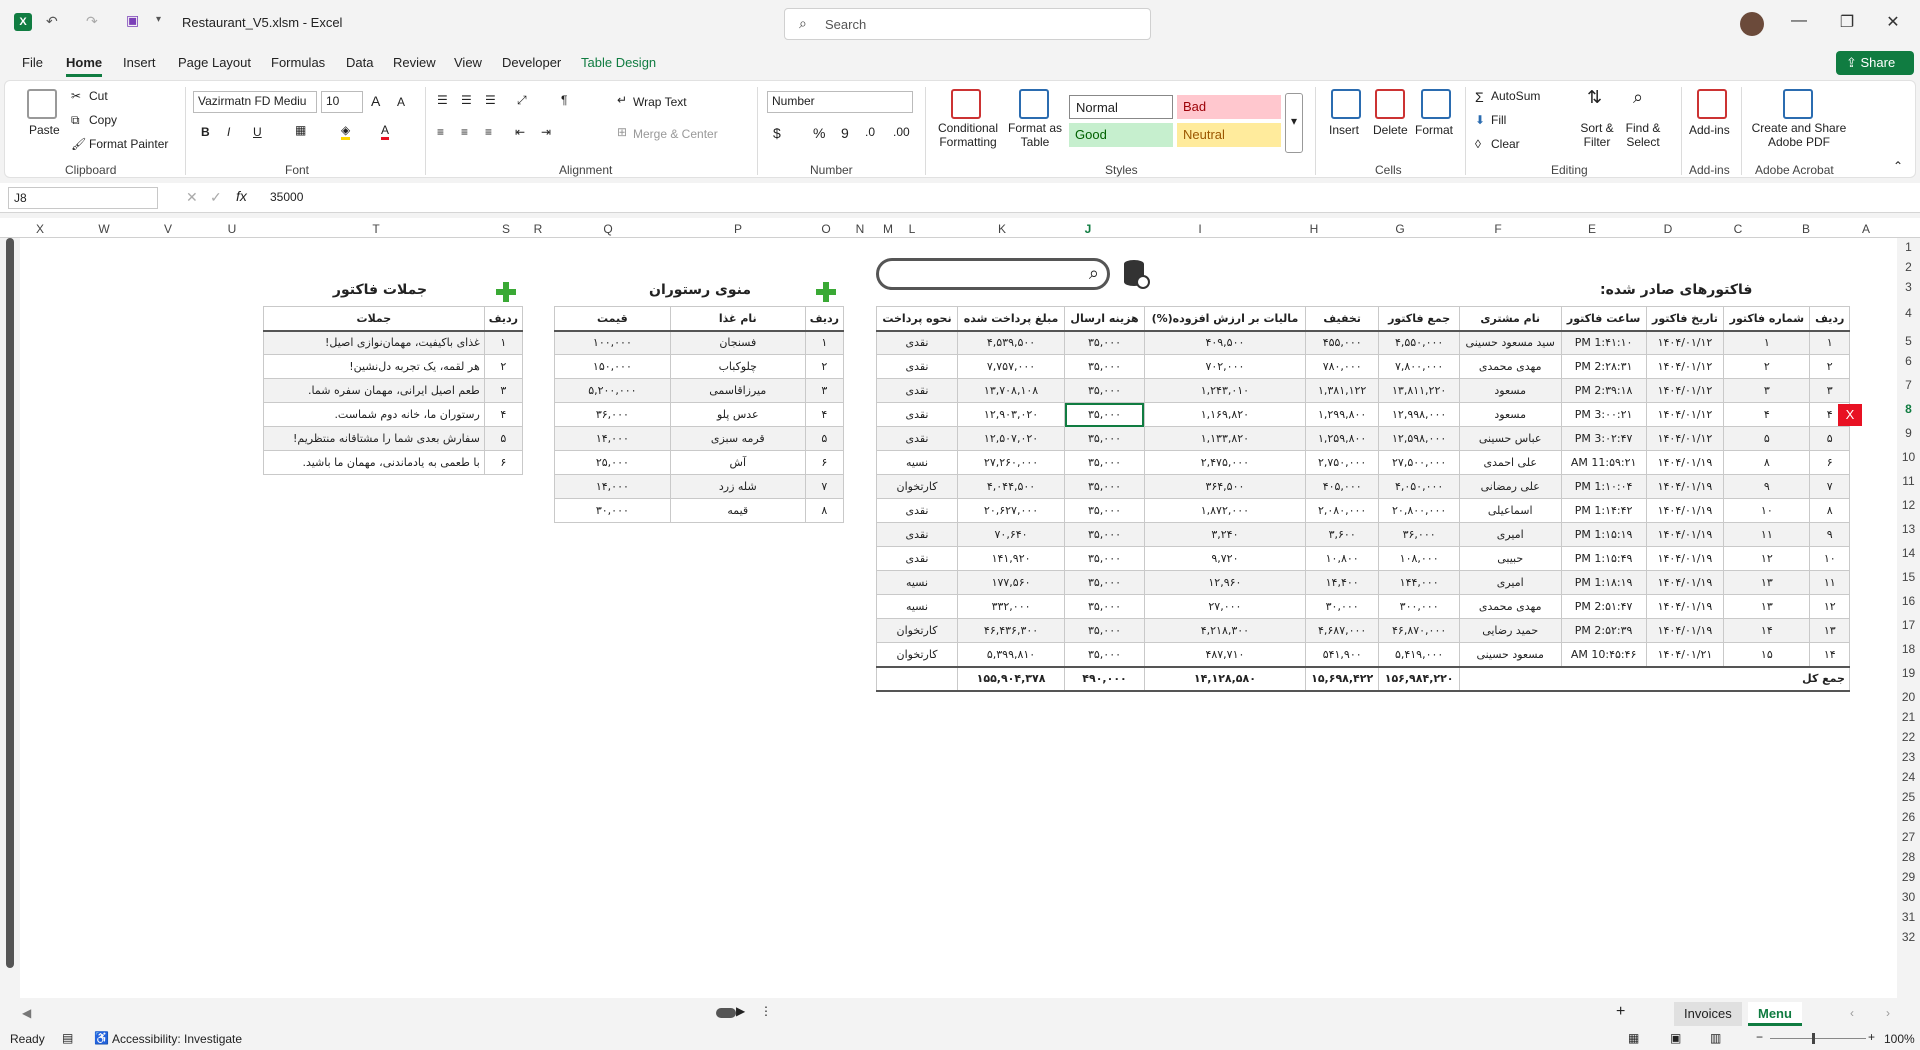 This screenshot has height=1050, width=1920. I want to click on total-cell: ۱۴,۱۲۸,۵۸۰, so click(1224, 678).